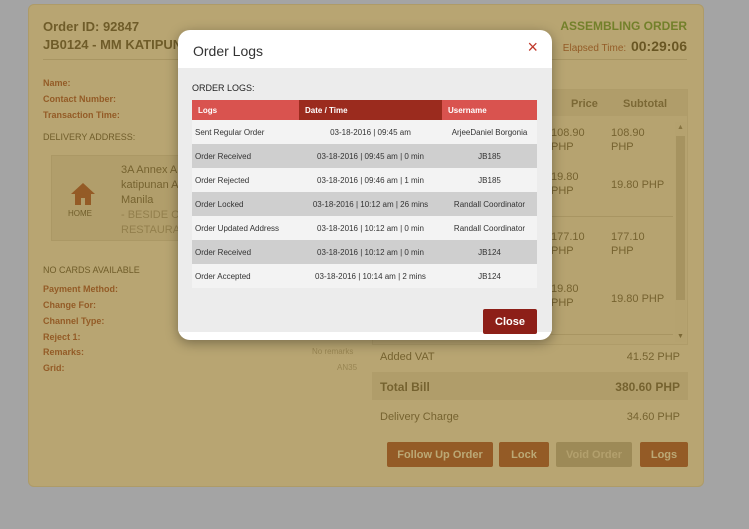 Image resolution: width=749 pixels, height=529 pixels. Describe the element at coordinates (489, 110) in the screenshot. I see `username-column-header: Username` at that location.